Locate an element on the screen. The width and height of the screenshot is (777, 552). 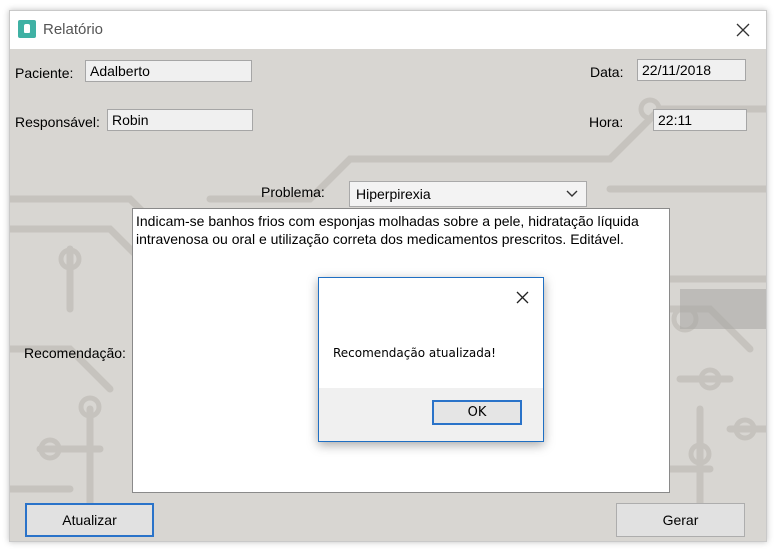
paciente-field: Adalberto is located at coordinates (168, 71).